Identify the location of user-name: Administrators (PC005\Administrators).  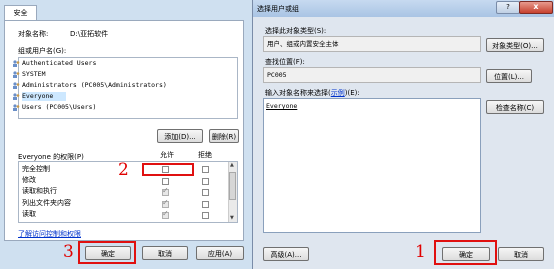
(94, 85).